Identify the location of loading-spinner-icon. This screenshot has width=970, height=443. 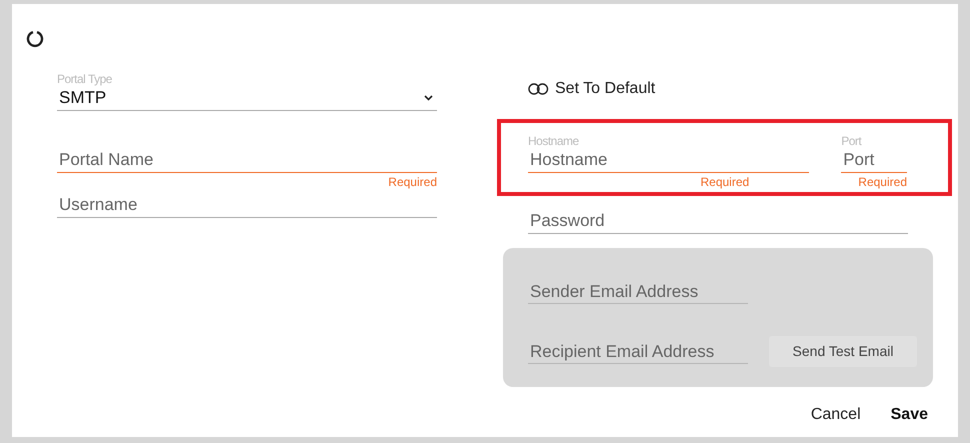
(35, 39).